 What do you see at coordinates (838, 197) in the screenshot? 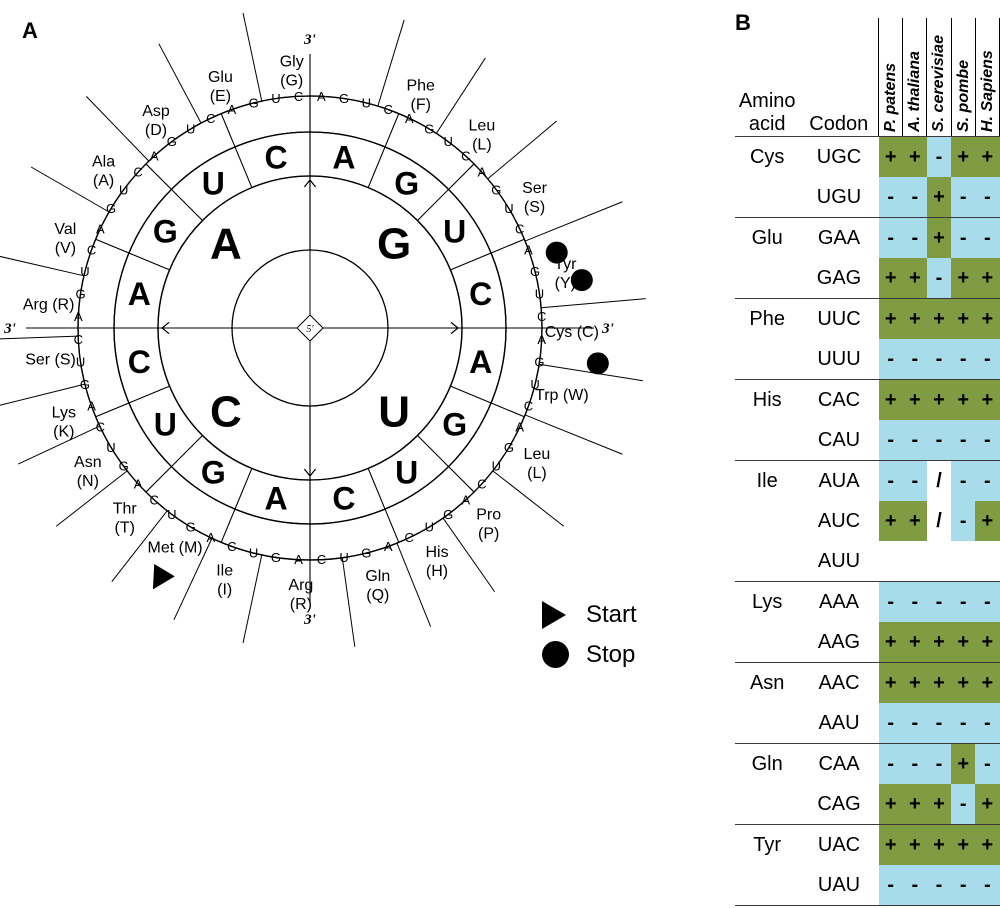
I see `cell-codon: UGU` at bounding box center [838, 197].